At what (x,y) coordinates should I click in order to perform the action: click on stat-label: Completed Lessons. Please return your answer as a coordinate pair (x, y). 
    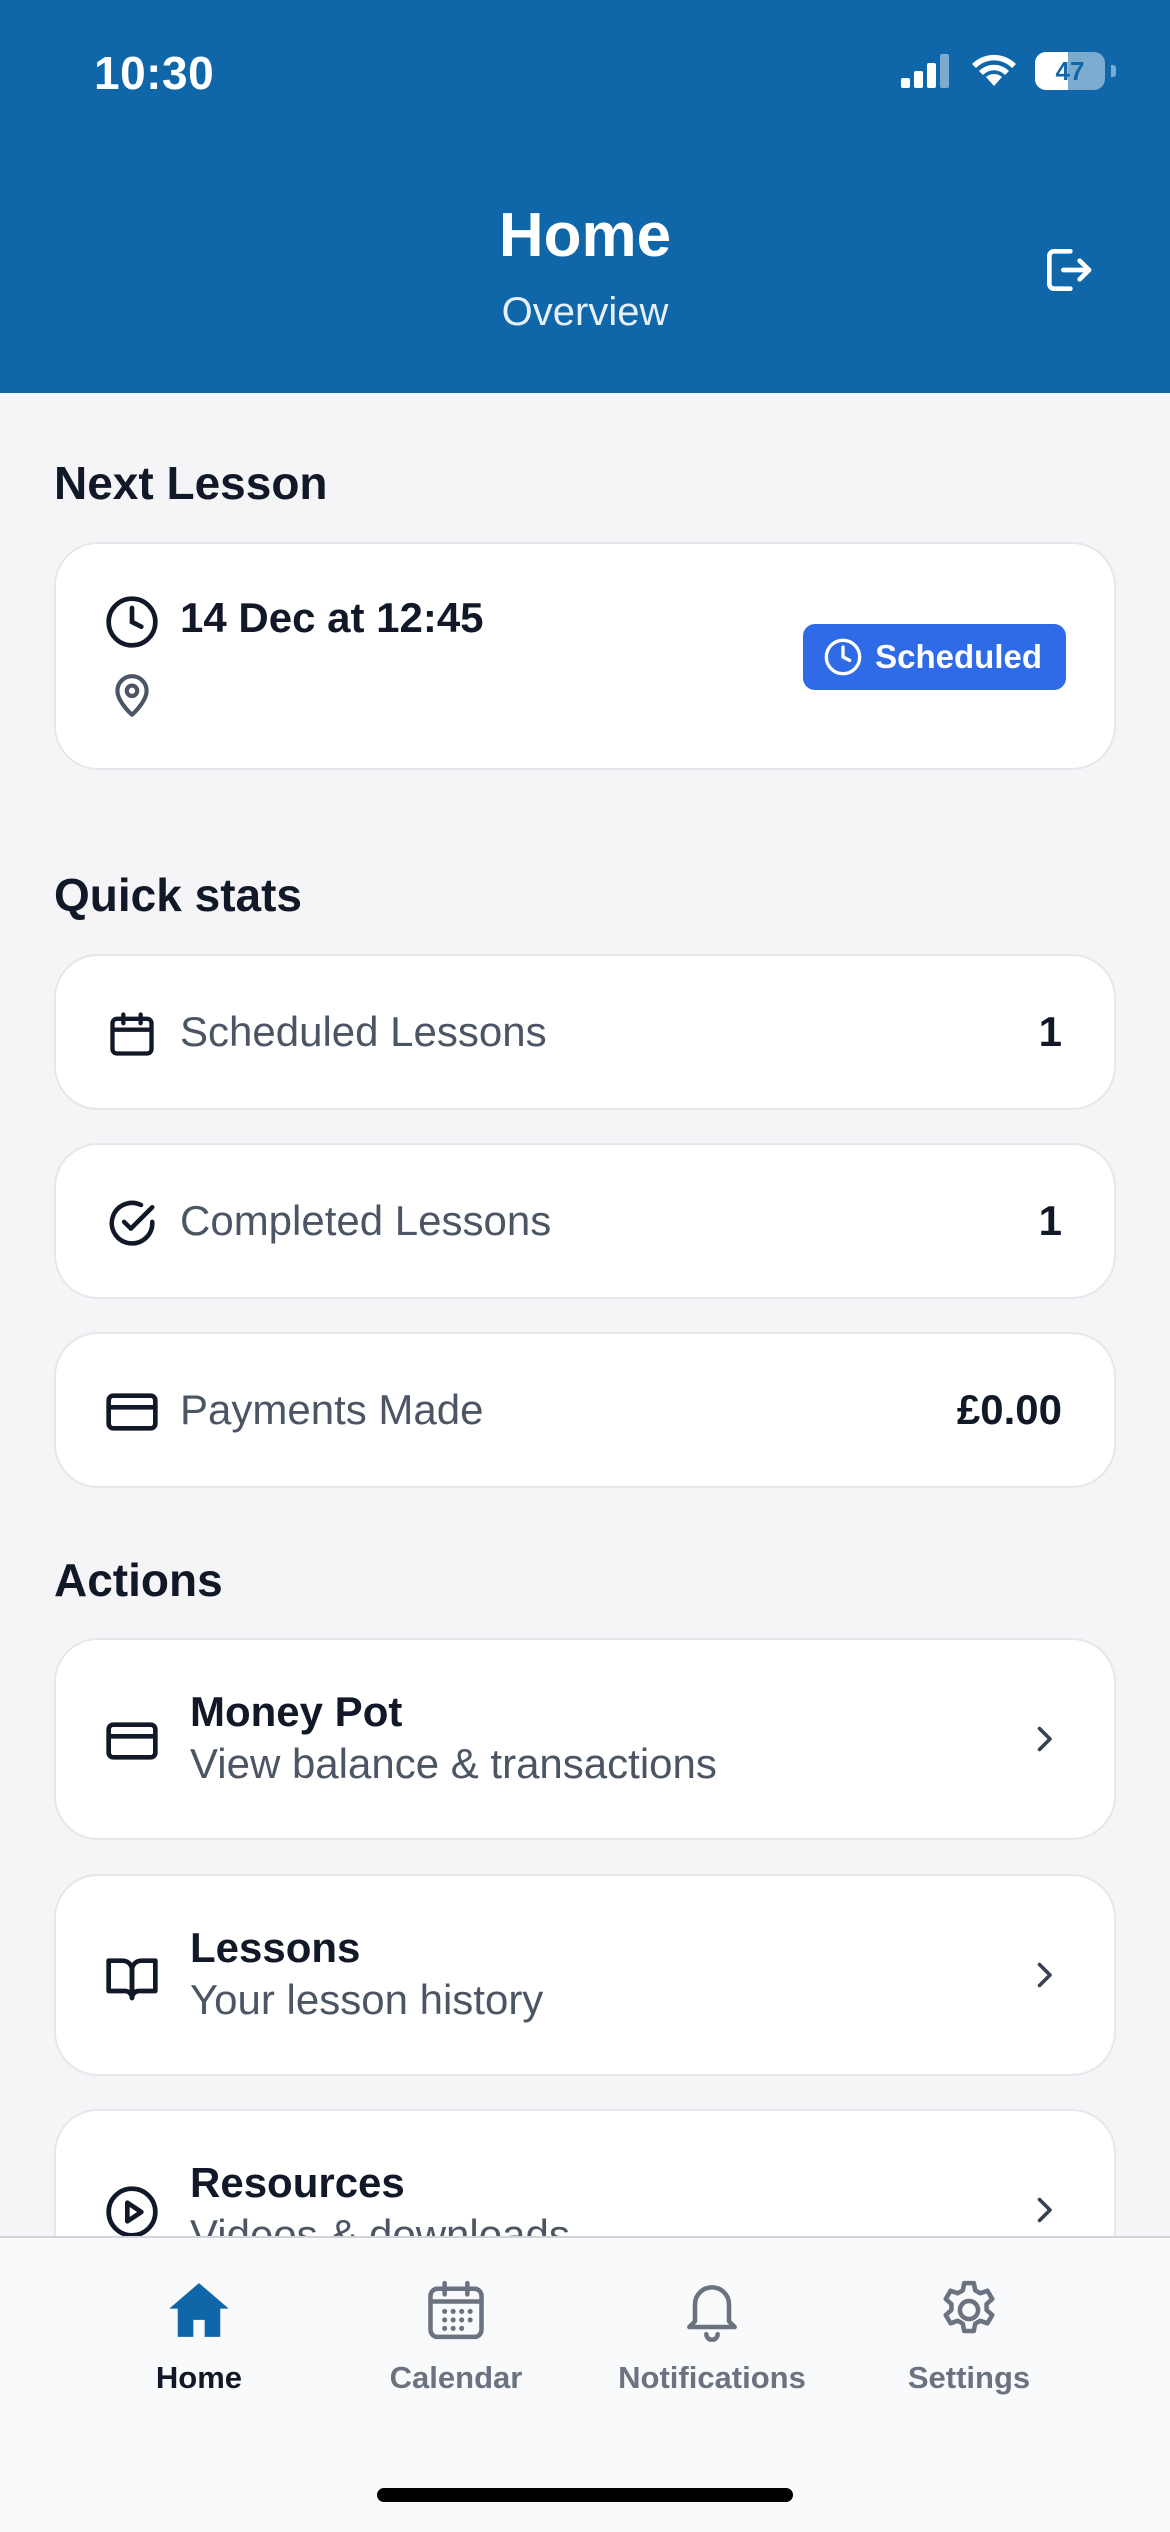
    Looking at the image, I should click on (366, 1220).